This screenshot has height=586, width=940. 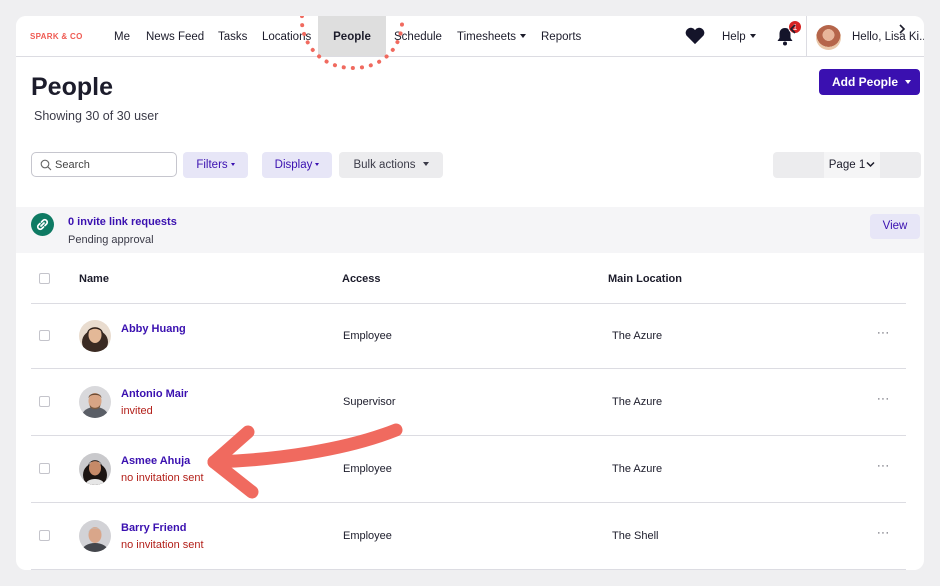 I want to click on display-label: Display, so click(x=293, y=165).